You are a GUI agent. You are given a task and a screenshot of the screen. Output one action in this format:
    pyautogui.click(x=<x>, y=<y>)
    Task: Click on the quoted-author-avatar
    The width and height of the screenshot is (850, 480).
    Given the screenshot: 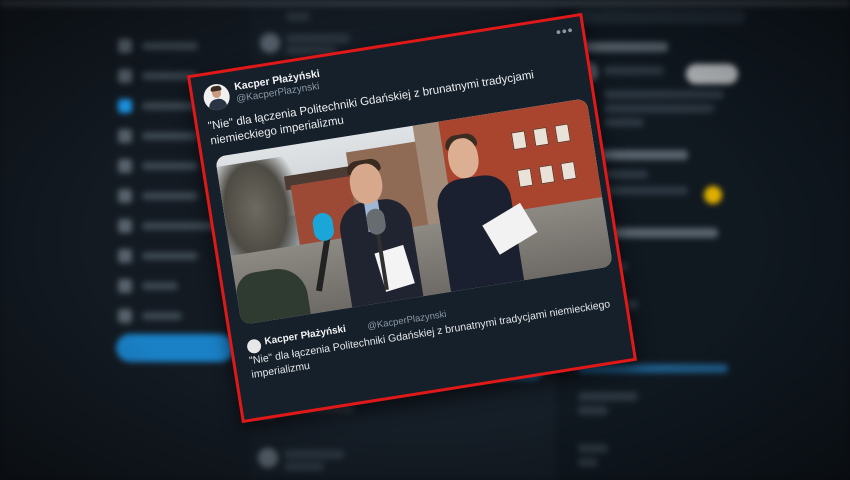 What is the action you would take?
    pyautogui.click(x=254, y=346)
    